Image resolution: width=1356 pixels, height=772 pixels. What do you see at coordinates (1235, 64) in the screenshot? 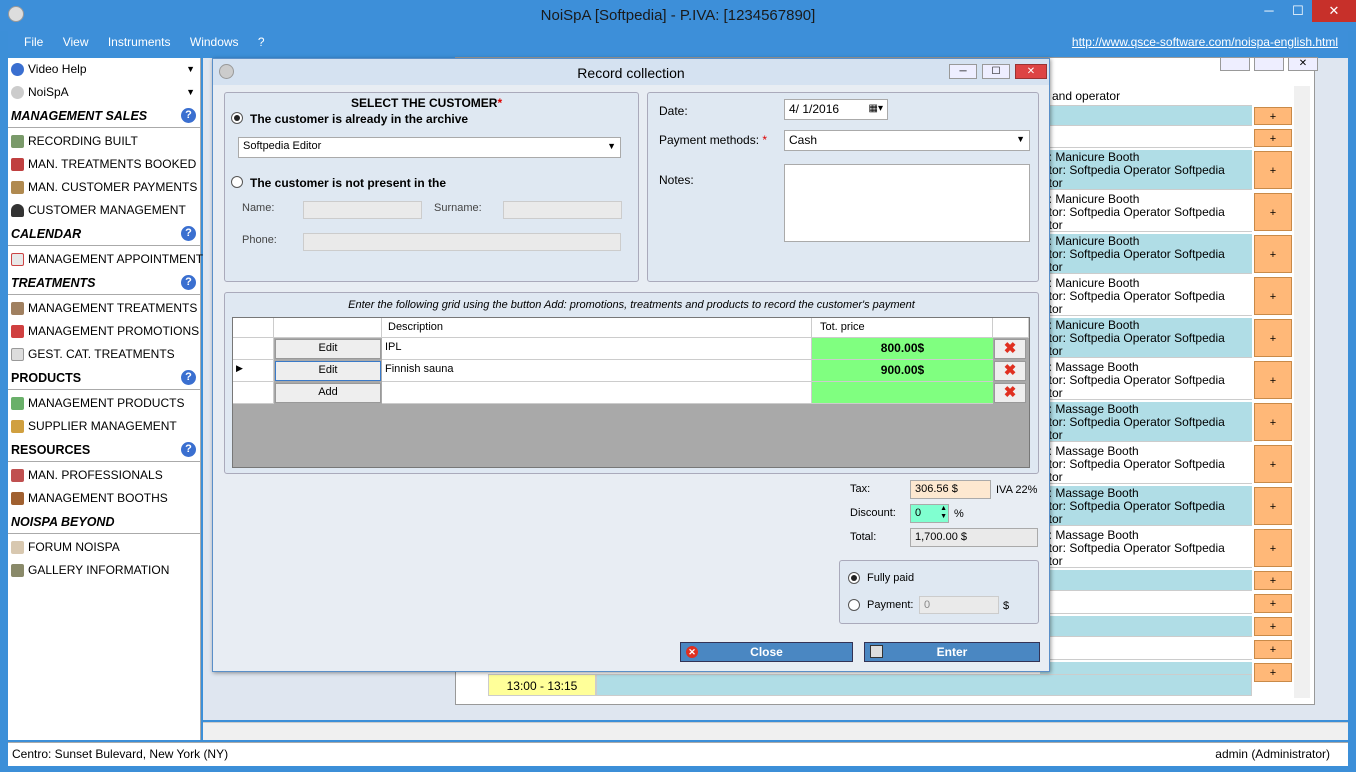
I see `bg-minimize-button` at bounding box center [1235, 64].